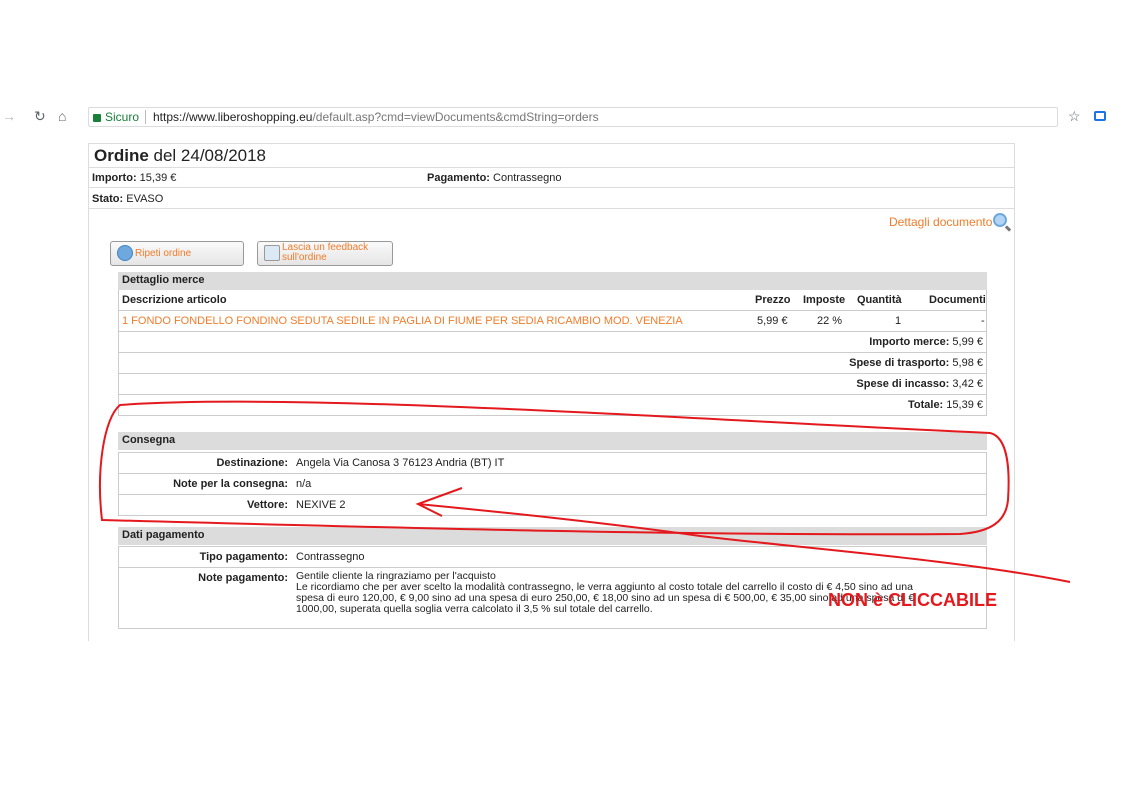 The height and width of the screenshot is (793, 1122). What do you see at coordinates (1100, 116) in the screenshot?
I see `extension-icon` at bounding box center [1100, 116].